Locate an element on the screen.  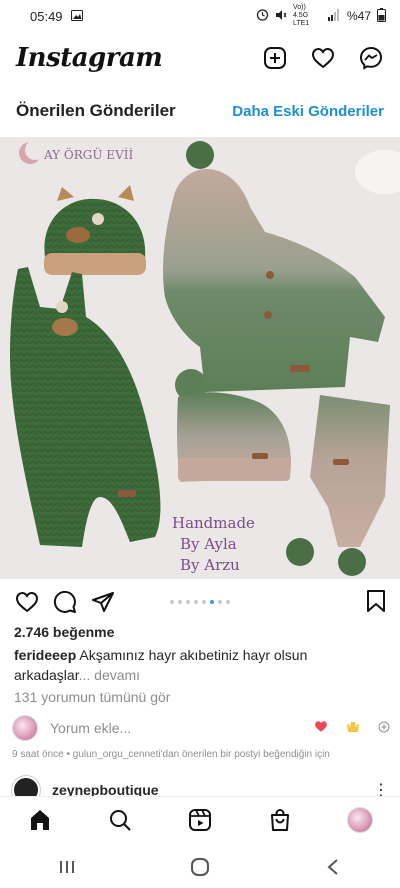
home-circle-icon is located at coordinates (200, 867).